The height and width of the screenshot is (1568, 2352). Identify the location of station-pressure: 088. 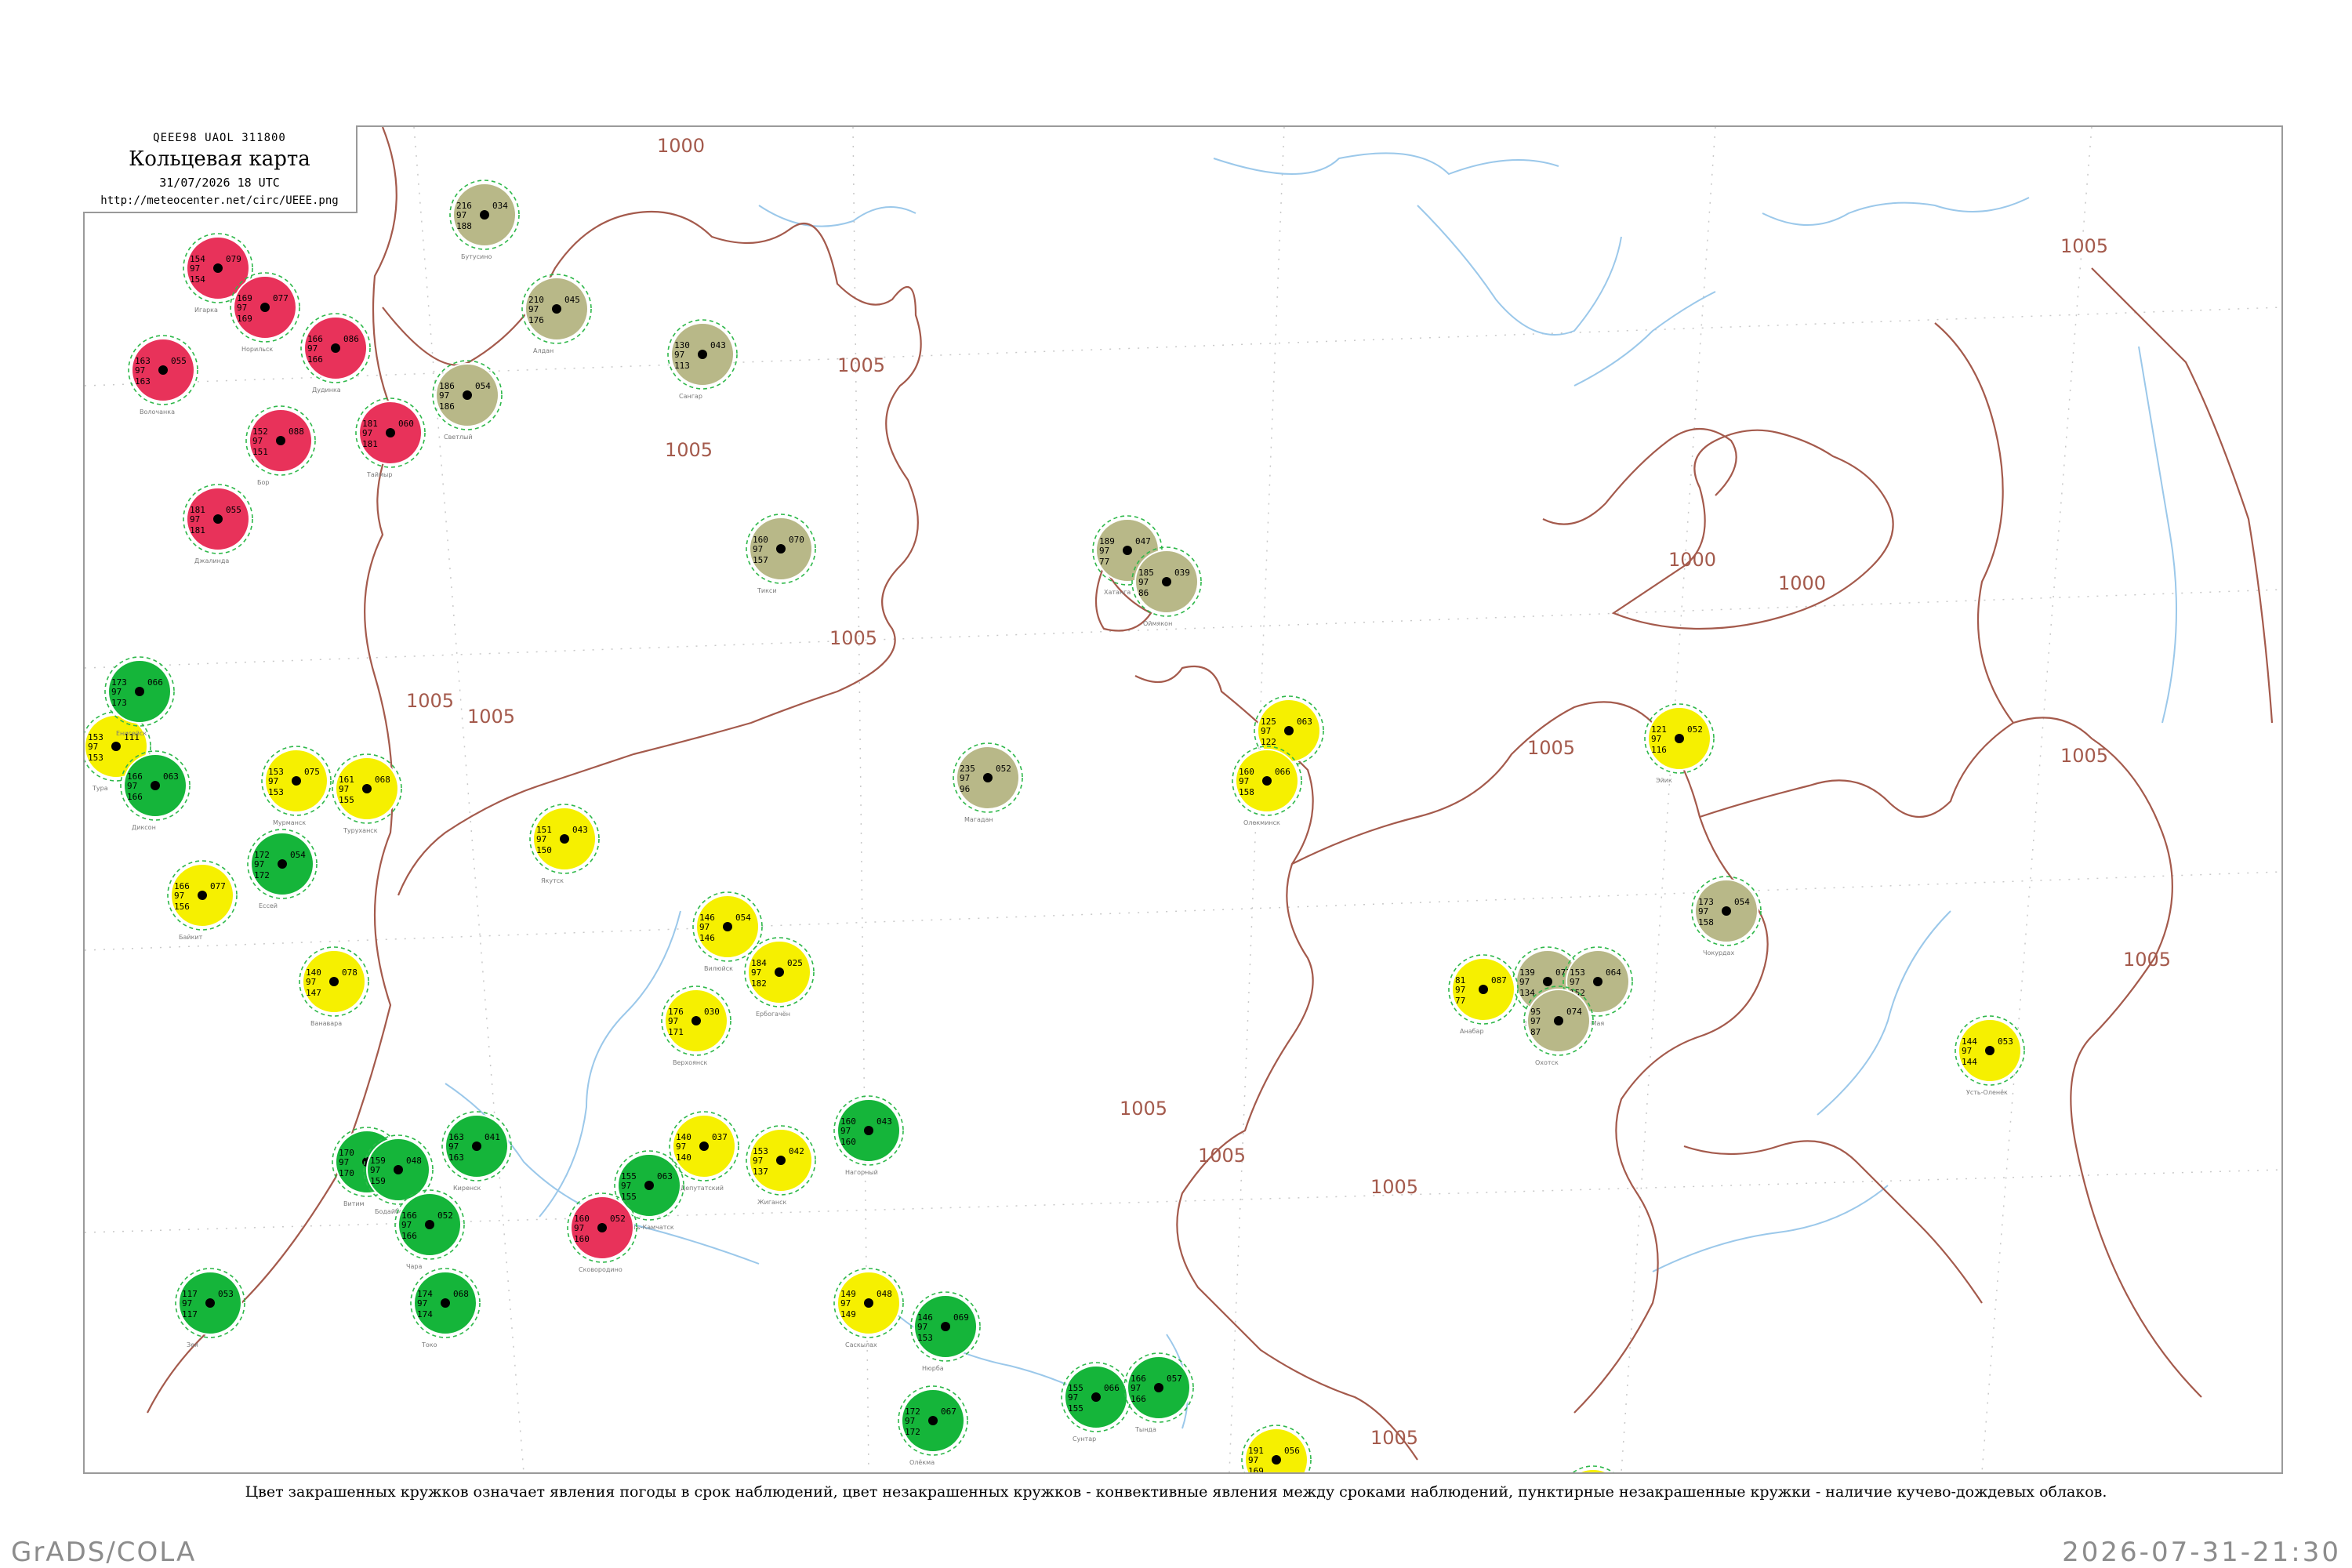
(296, 431).